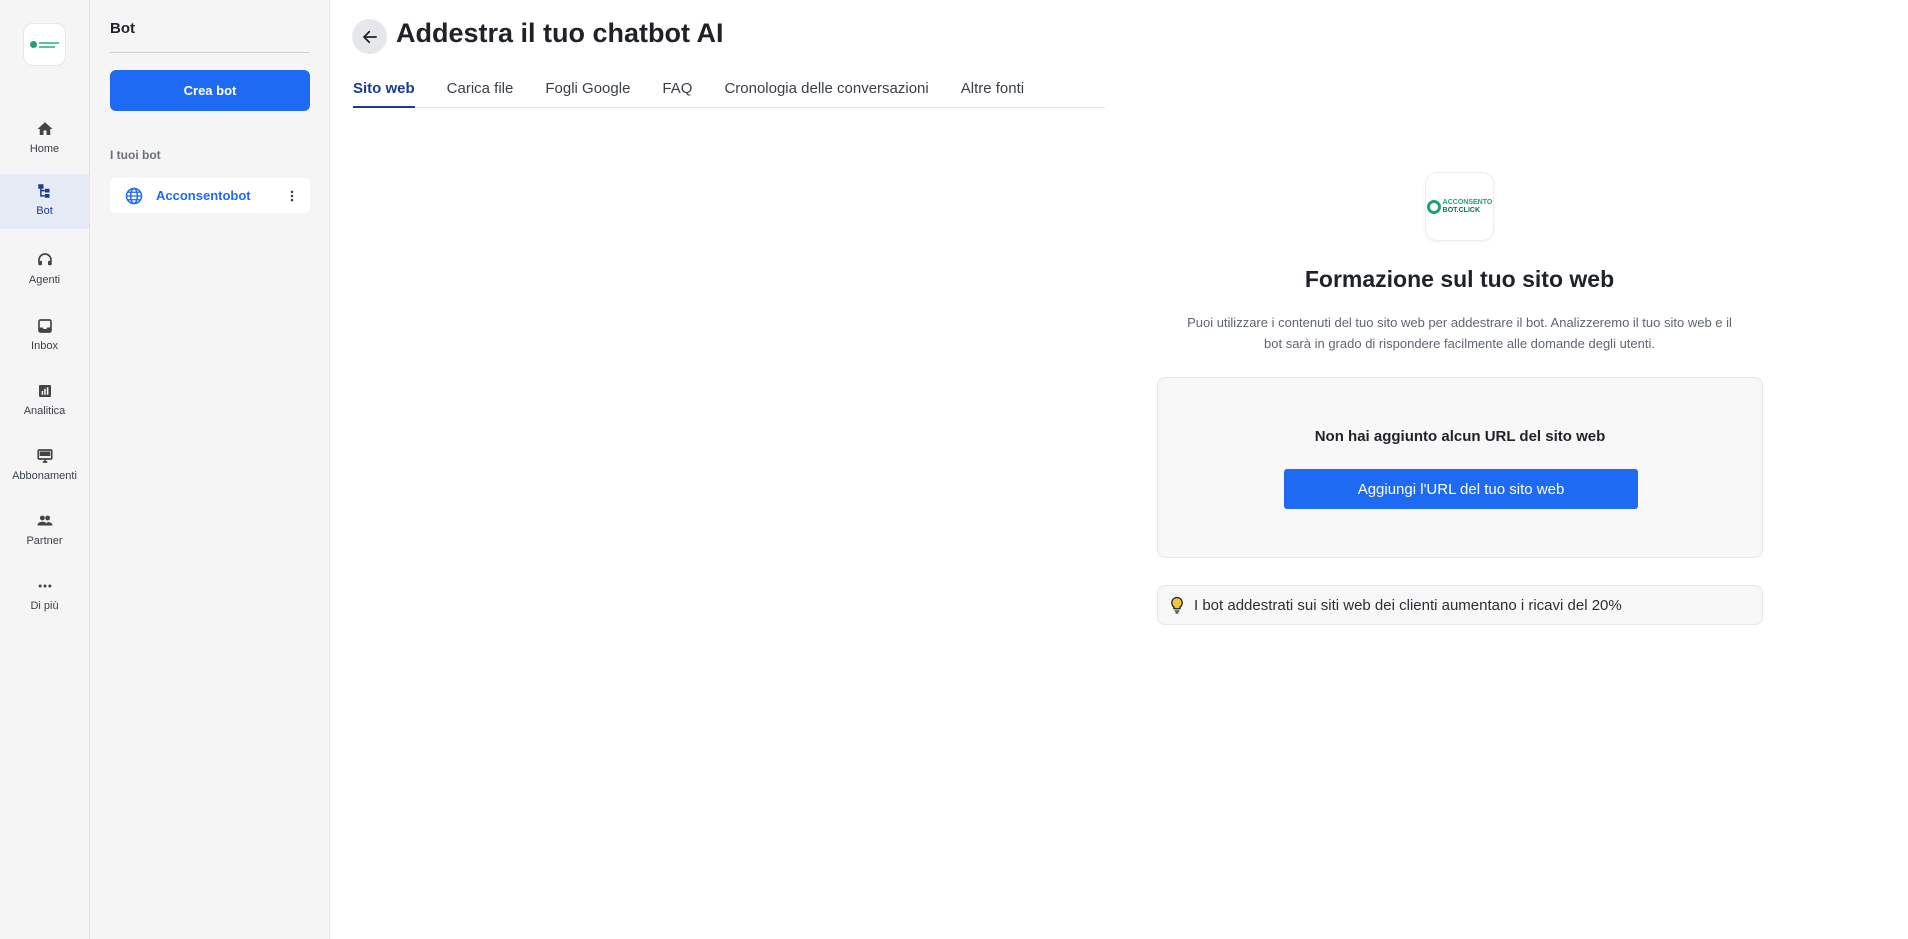 The image size is (1908, 939). I want to click on sidebar-title: Bot, so click(122, 28).